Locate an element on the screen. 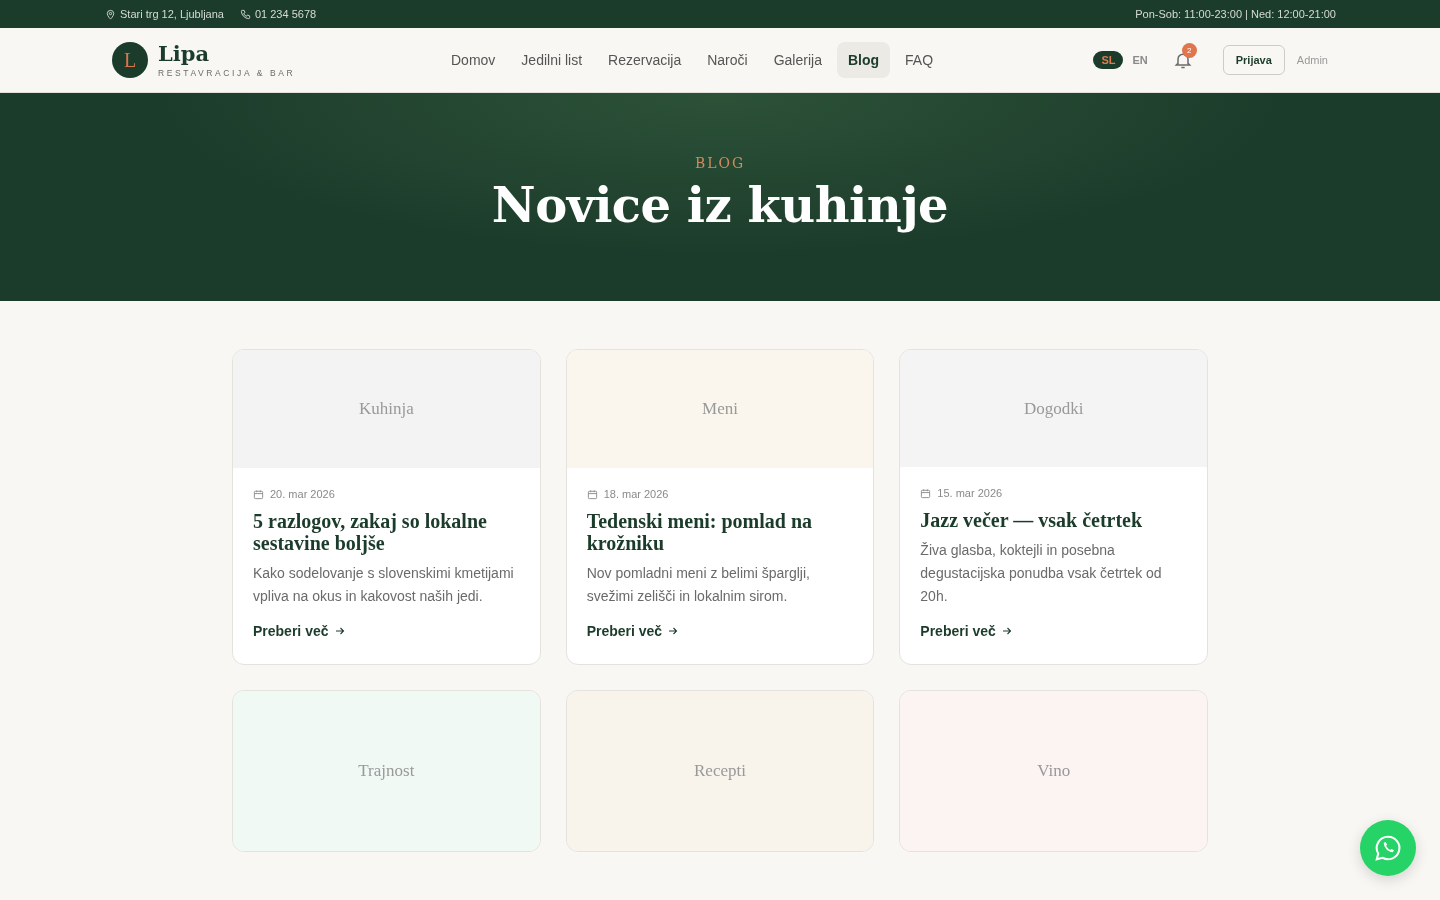 Image resolution: width=1440 pixels, height=900 pixels. phone-icon is located at coordinates (245, 14).